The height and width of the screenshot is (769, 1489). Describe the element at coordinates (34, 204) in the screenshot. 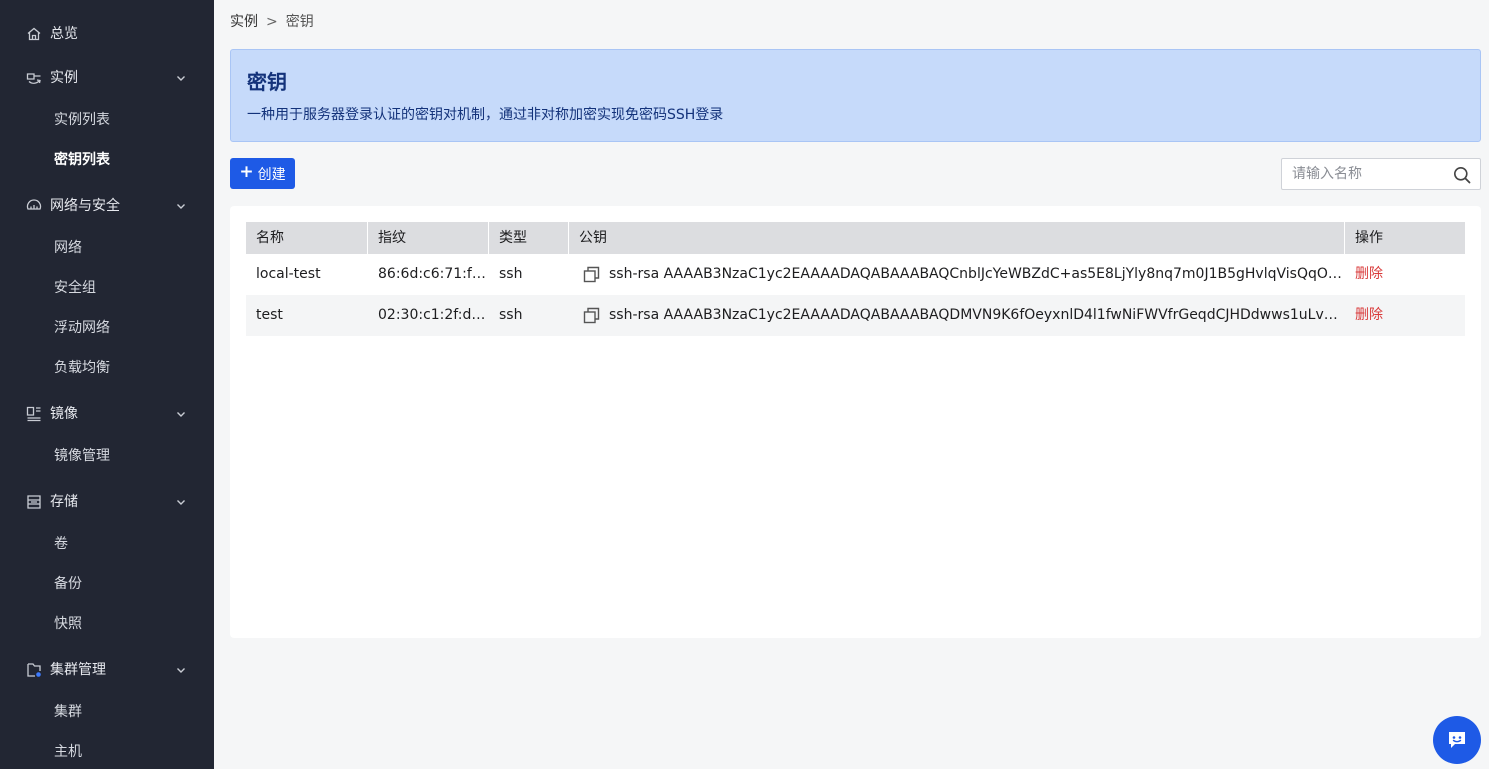

I see `network-icon` at that location.